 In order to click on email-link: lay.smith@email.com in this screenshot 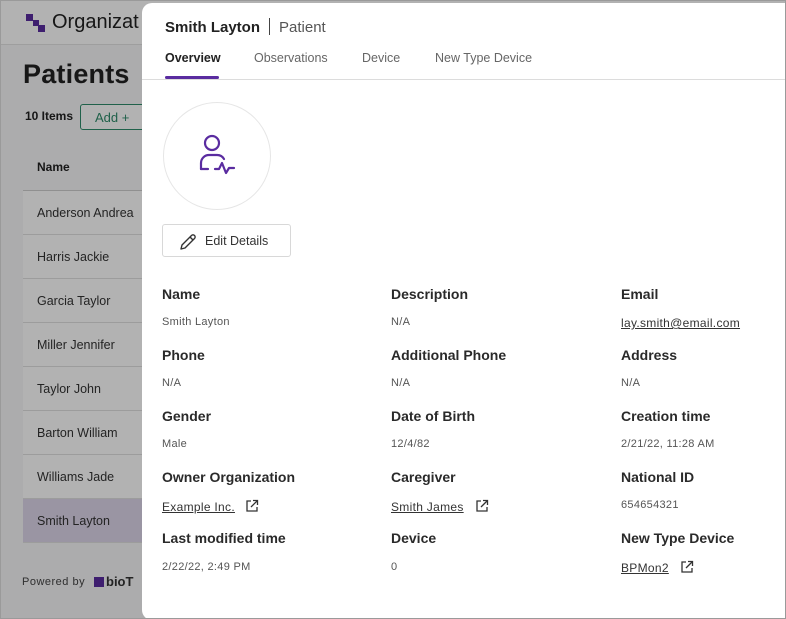, I will do `click(680, 323)`.